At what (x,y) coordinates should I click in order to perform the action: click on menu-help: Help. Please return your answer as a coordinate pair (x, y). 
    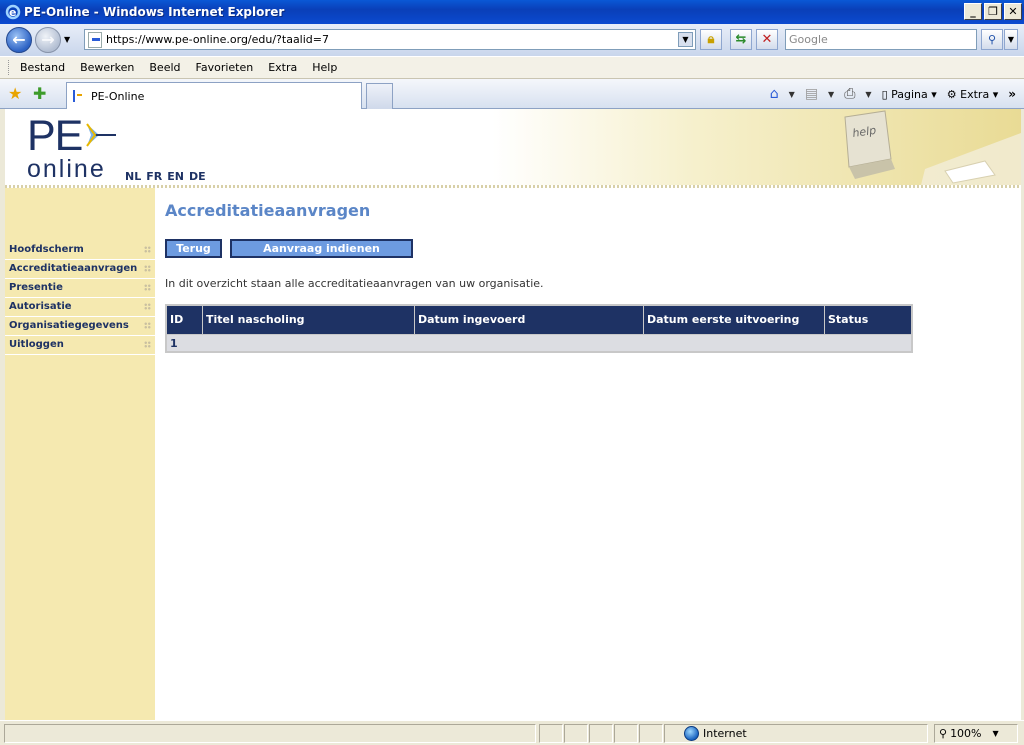
    Looking at the image, I should click on (324, 67).